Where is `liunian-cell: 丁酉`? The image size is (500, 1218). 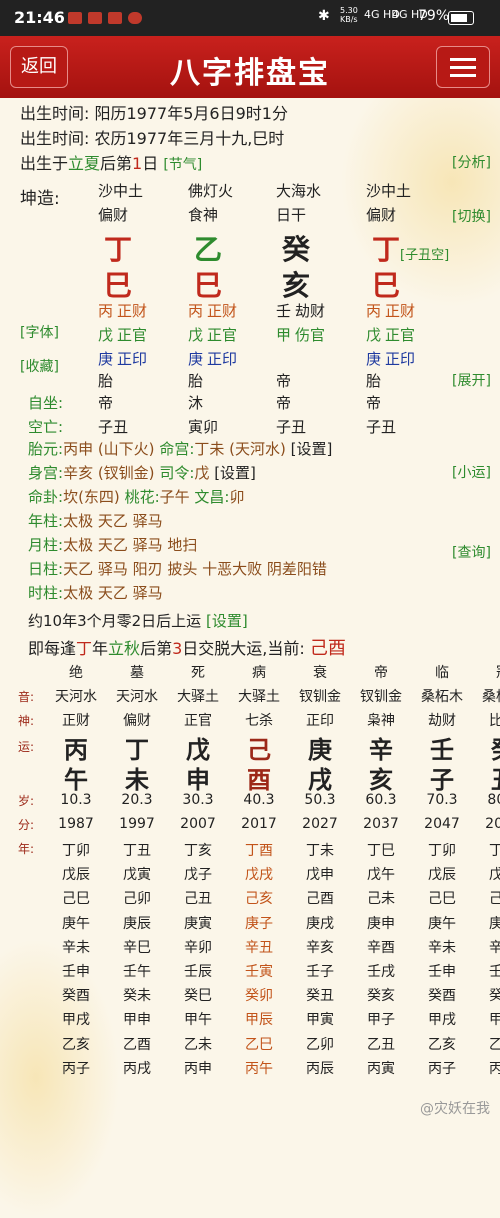 liunian-cell: 丁酉 is located at coordinates (259, 851).